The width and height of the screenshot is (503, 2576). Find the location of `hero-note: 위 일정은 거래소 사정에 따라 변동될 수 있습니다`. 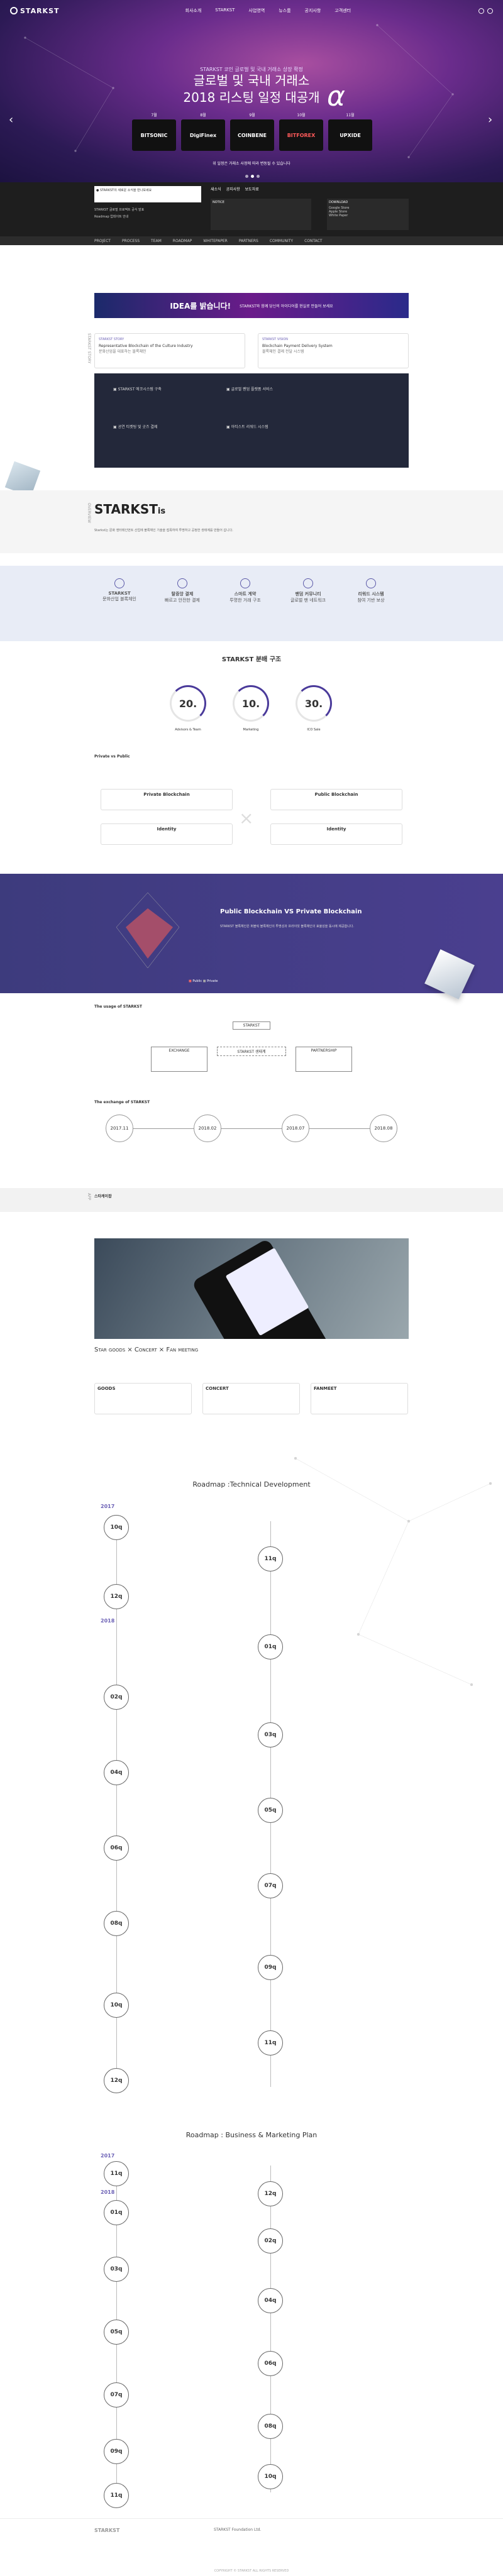

hero-note: 위 일정은 거래소 사정에 따라 변동될 수 있습니다 is located at coordinates (251, 164).